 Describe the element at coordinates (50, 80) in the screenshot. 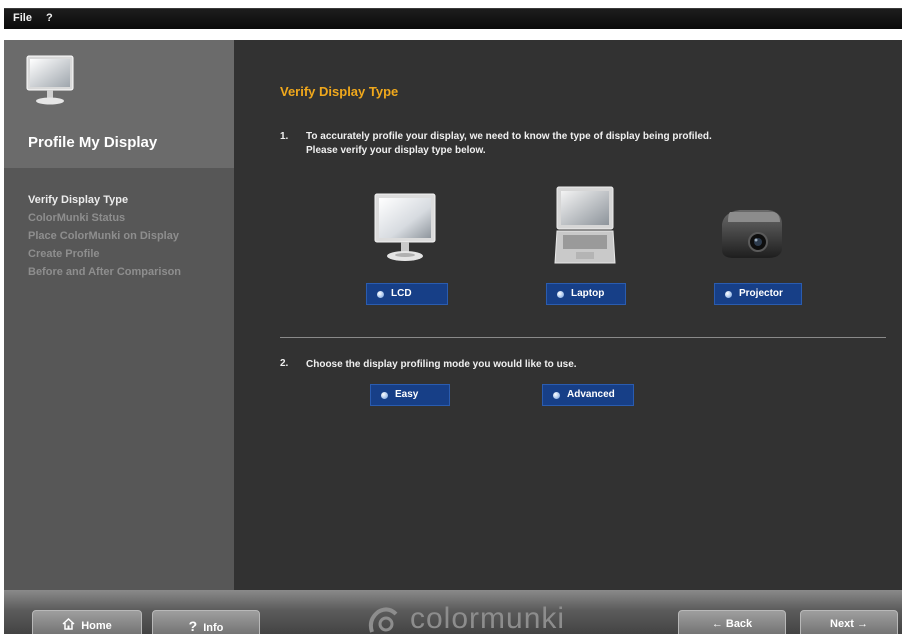

I see `monitor-icon` at that location.